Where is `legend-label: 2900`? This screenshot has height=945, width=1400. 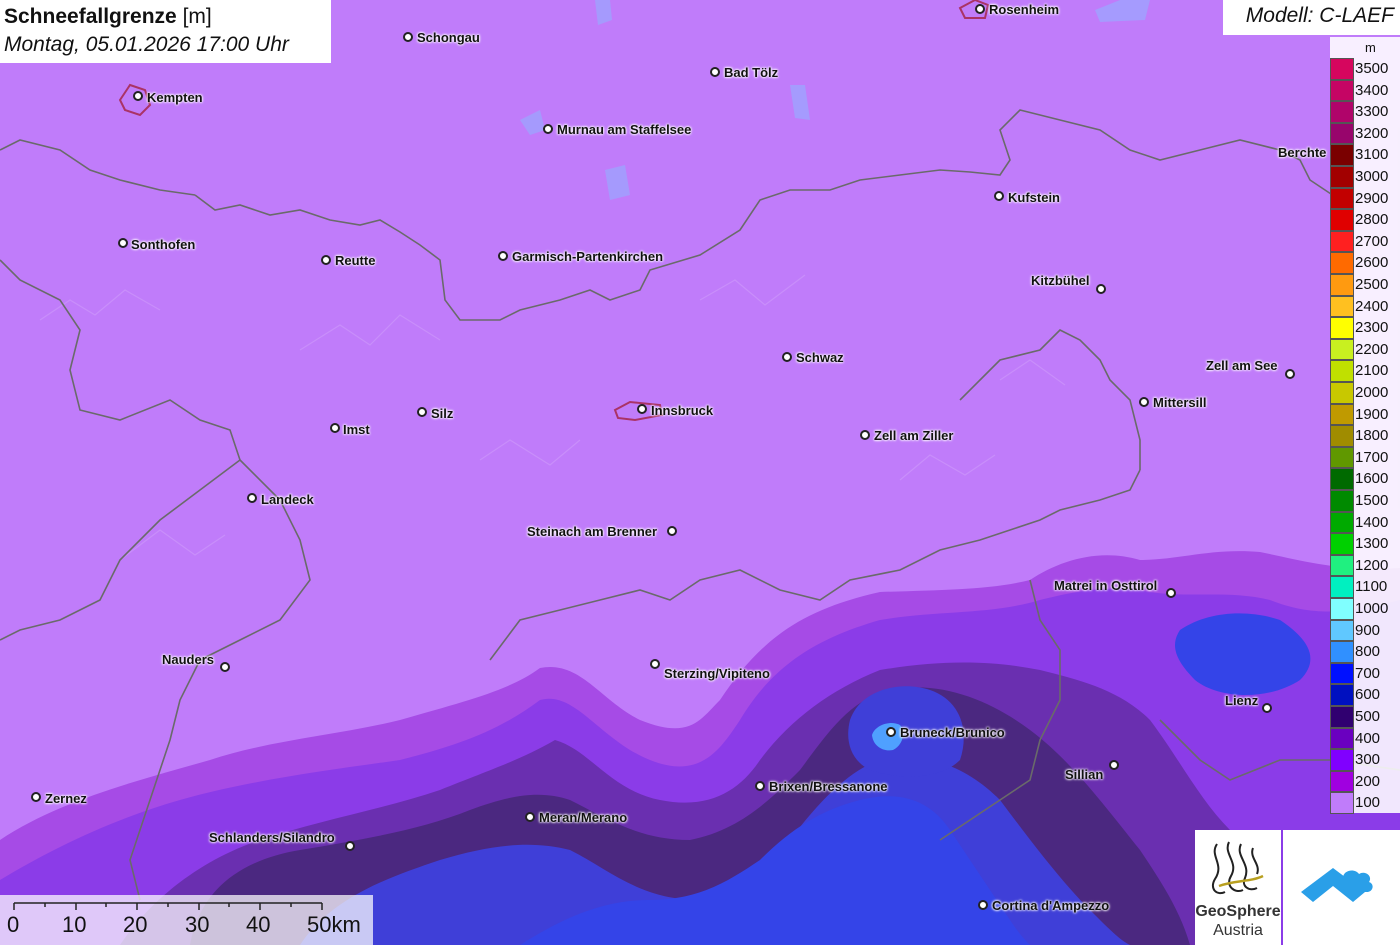 legend-label: 2900 is located at coordinates (1372, 198).